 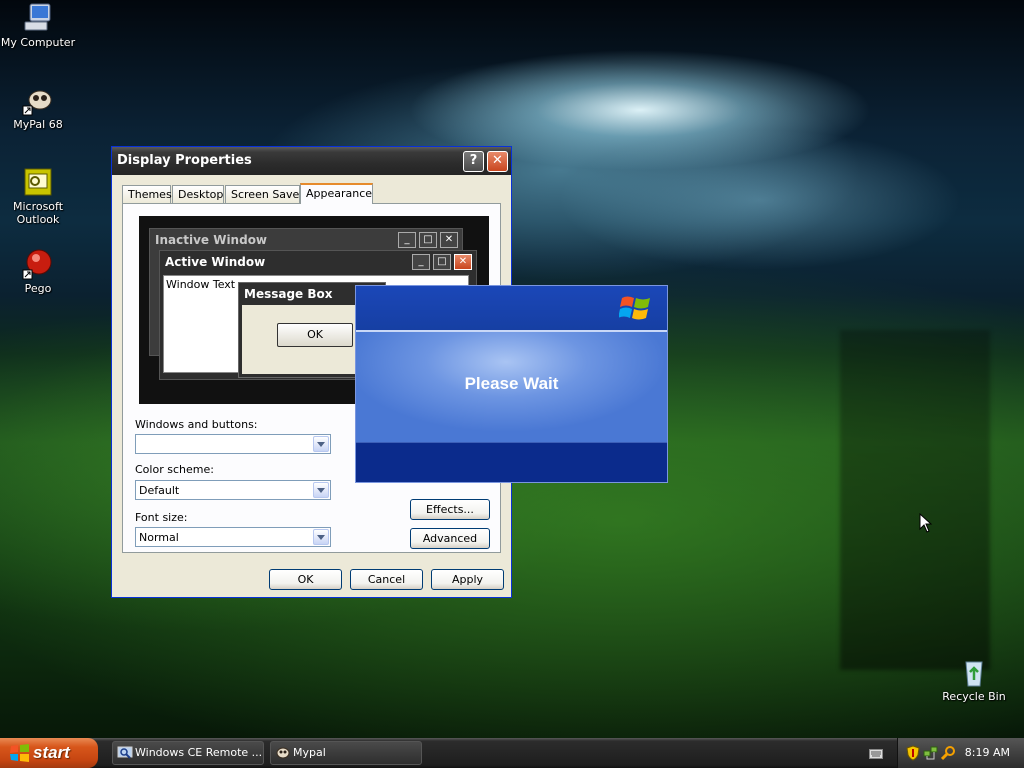 What do you see at coordinates (450, 538) in the screenshot?
I see `advanced-button: Advanced` at bounding box center [450, 538].